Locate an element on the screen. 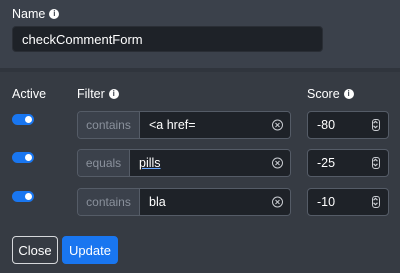 This screenshot has width=400, height=273. name-input-value: checkCommentForm is located at coordinates (82, 39).